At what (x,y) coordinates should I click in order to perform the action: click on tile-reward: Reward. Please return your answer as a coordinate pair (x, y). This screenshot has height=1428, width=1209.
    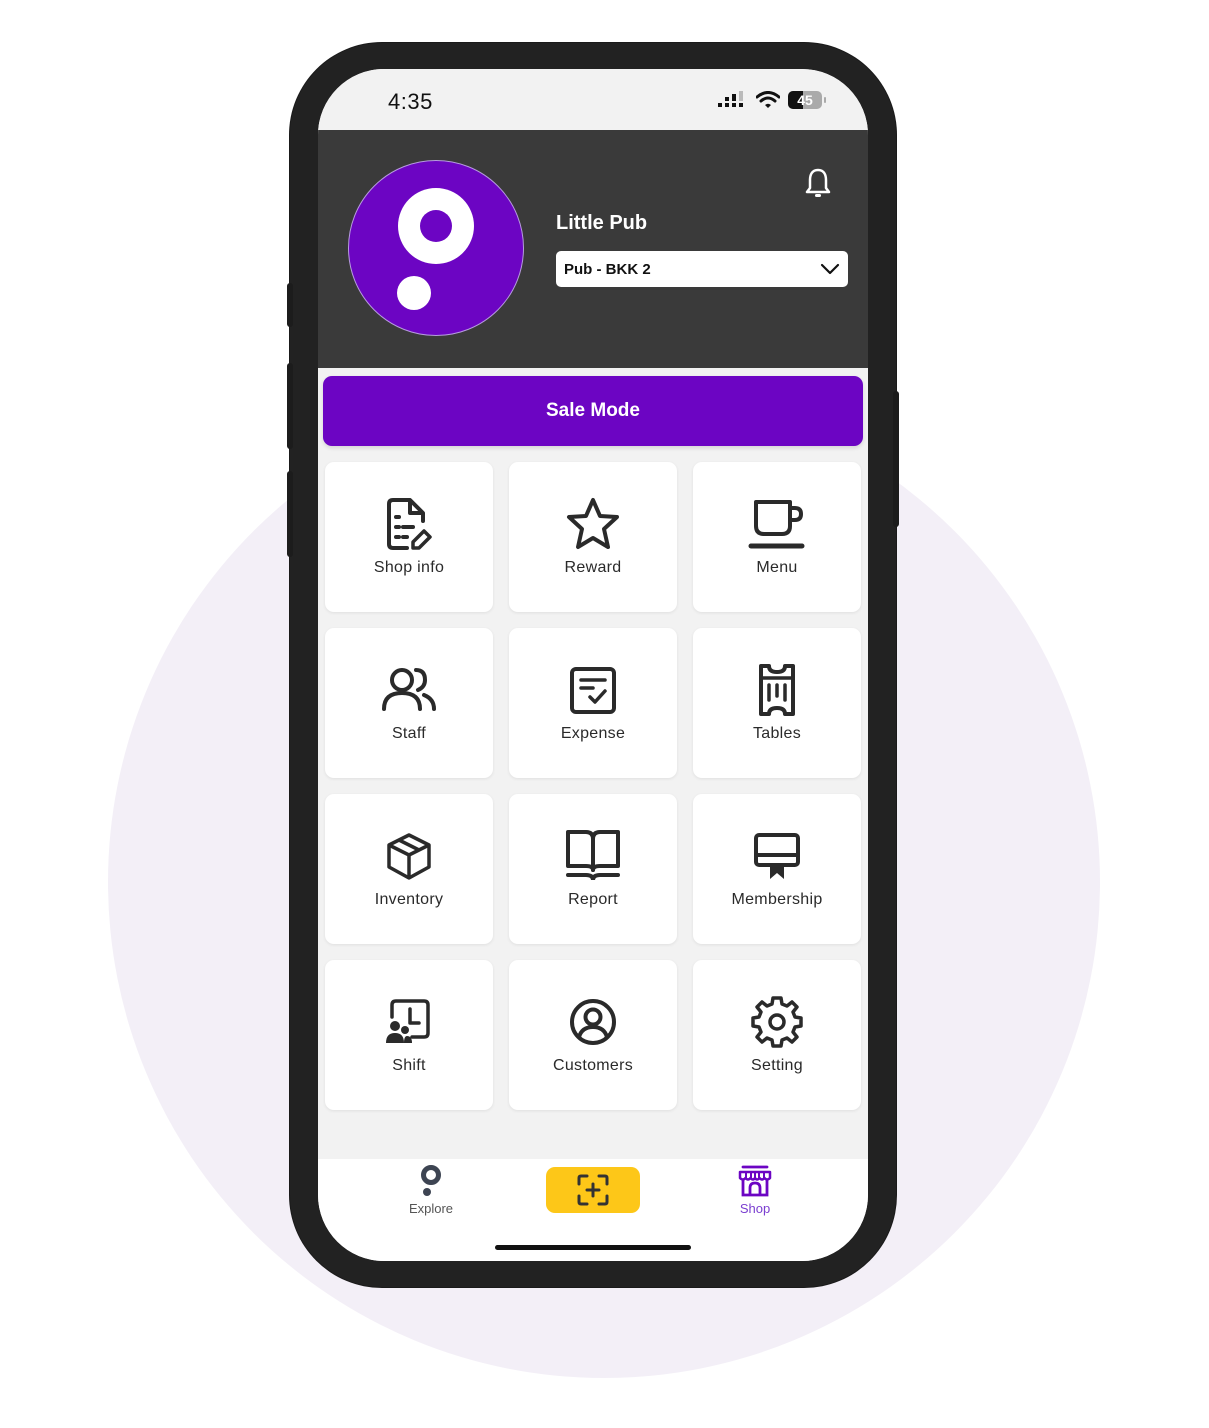
    Looking at the image, I should click on (593, 537).